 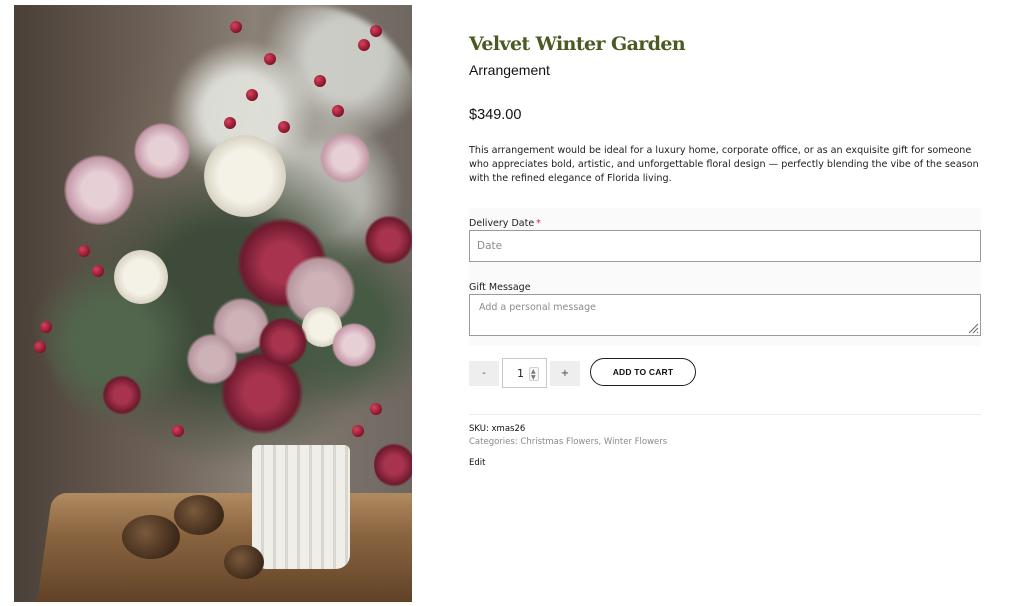 What do you see at coordinates (495, 115) in the screenshot?
I see `product-price: $349.00` at bounding box center [495, 115].